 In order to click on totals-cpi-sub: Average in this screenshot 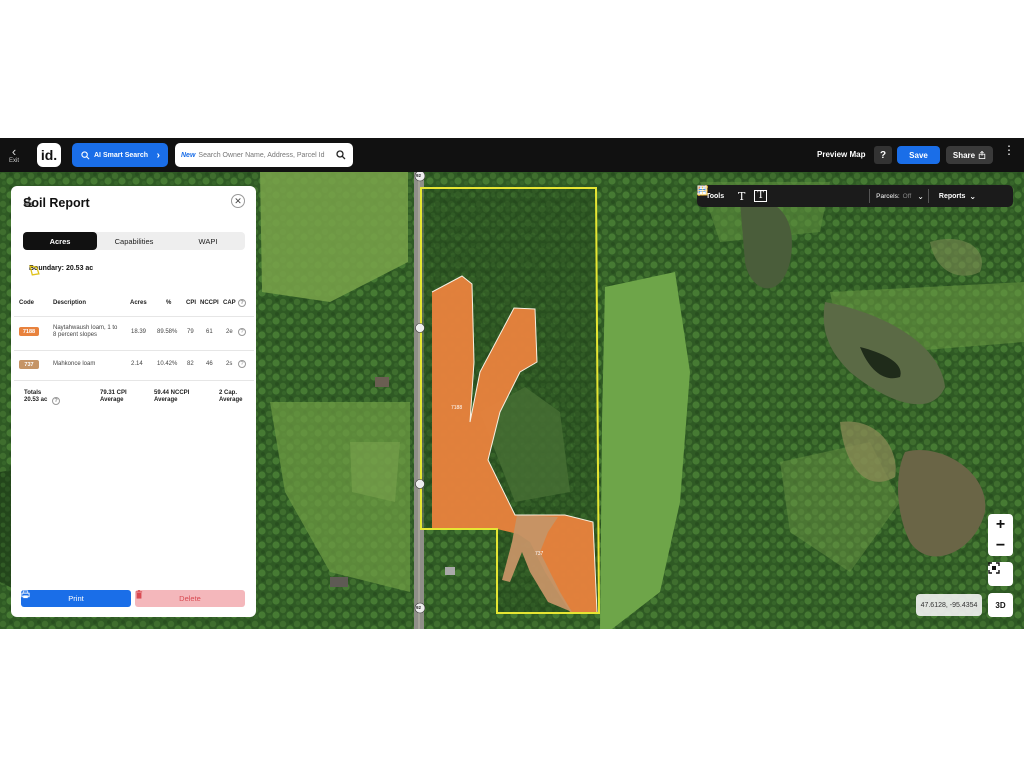, I will do `click(112, 400)`.